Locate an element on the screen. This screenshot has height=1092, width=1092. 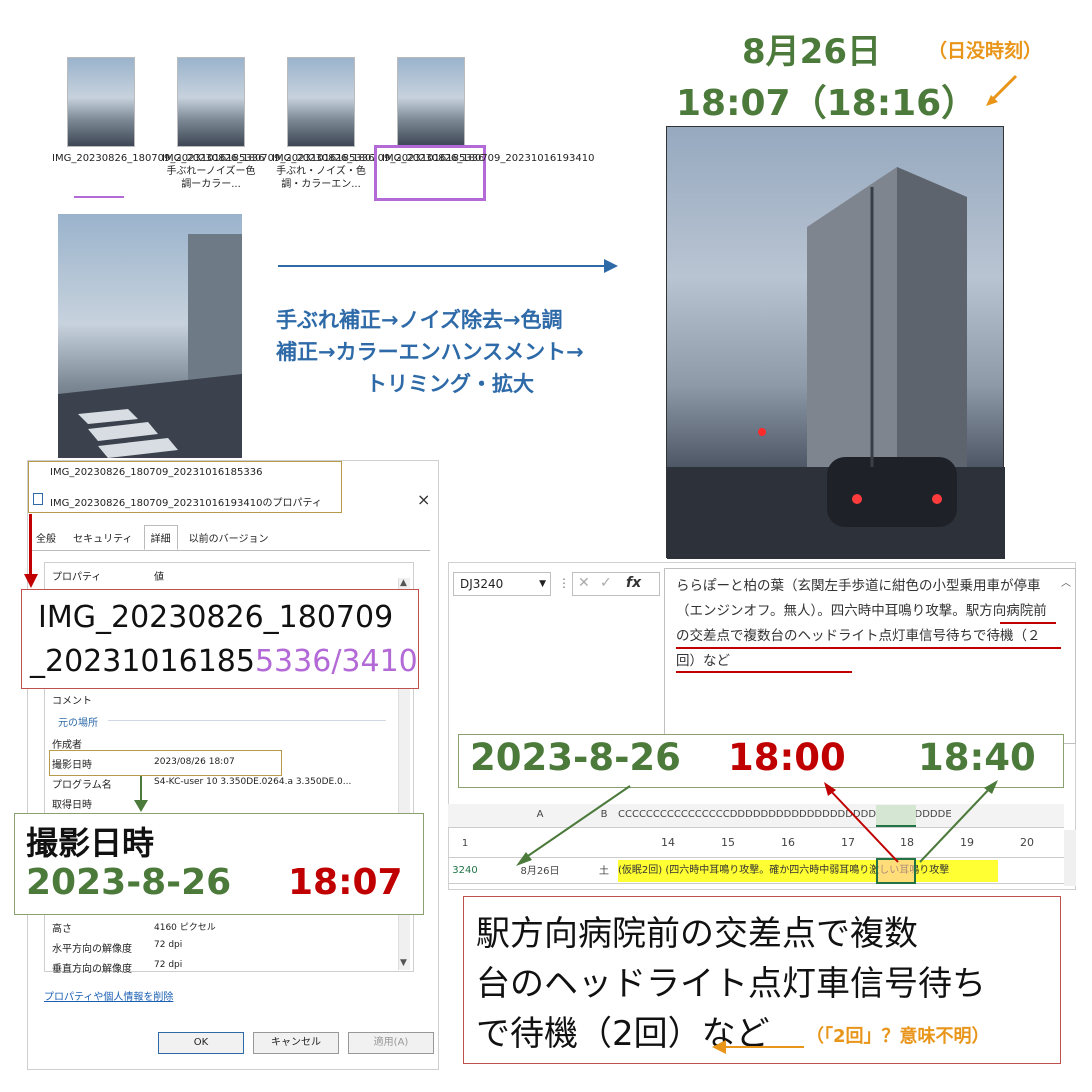
tab-previous-versions: 以前のバージョン is located at coordinates (229, 537).